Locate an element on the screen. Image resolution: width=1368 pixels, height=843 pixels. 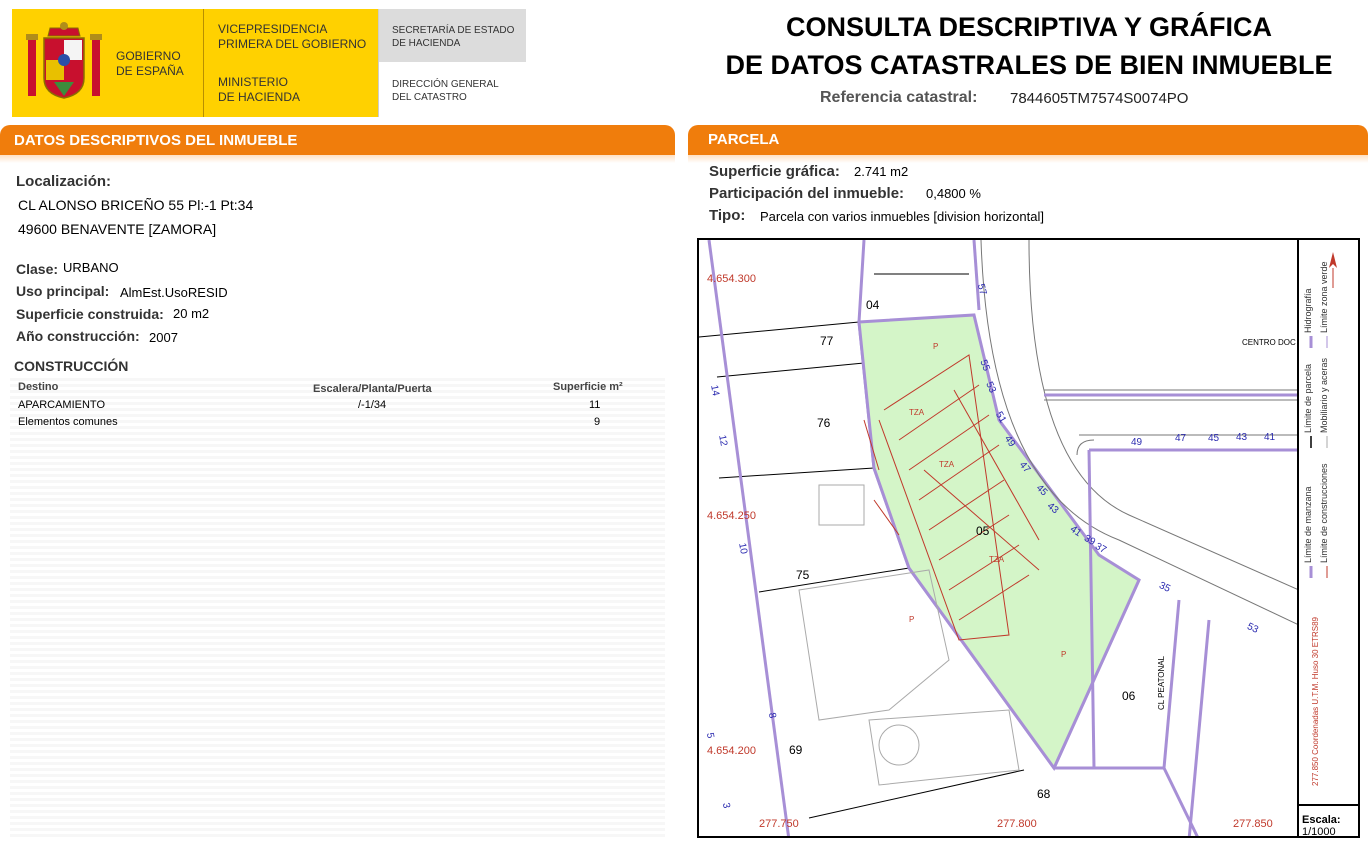
left-number: 14 is located at coordinates (714, 390).